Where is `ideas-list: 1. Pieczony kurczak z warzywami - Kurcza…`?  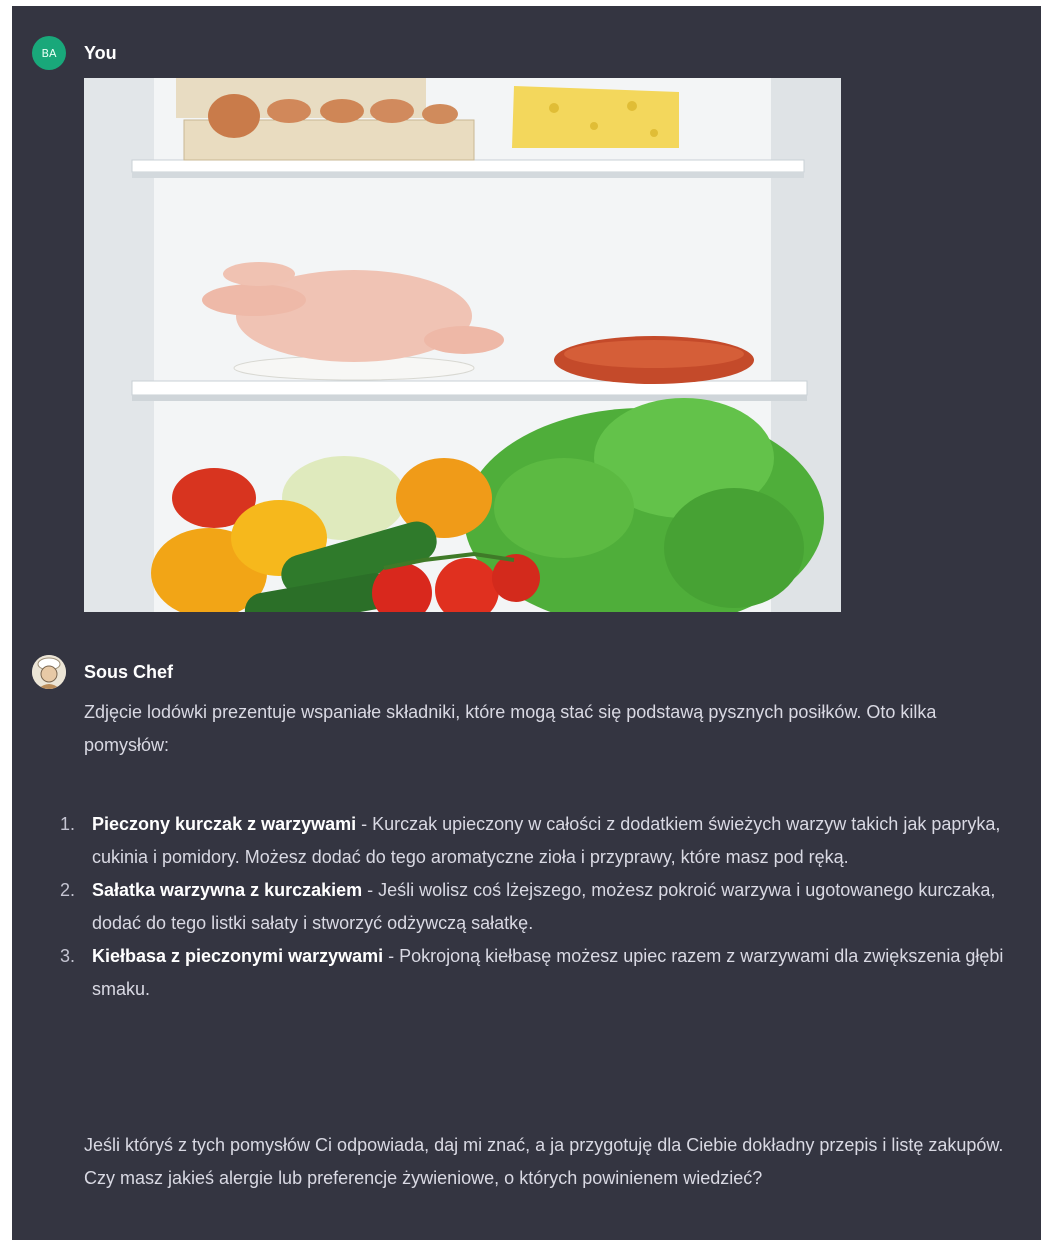 ideas-list: 1. Pieczony kurczak z warzywami - Kurcza… is located at coordinates (532, 907).